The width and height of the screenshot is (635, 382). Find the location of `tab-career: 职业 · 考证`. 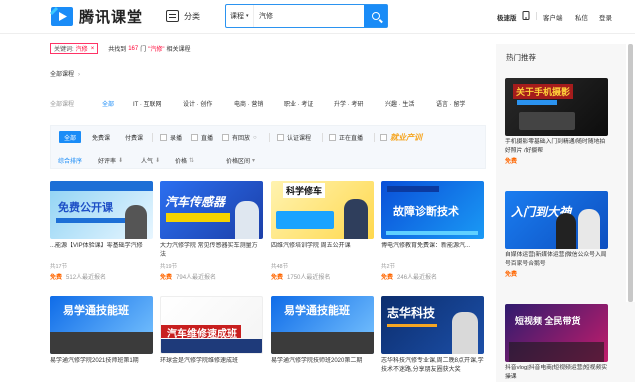

tab-career: 职业 · 考证 is located at coordinates (298, 103).